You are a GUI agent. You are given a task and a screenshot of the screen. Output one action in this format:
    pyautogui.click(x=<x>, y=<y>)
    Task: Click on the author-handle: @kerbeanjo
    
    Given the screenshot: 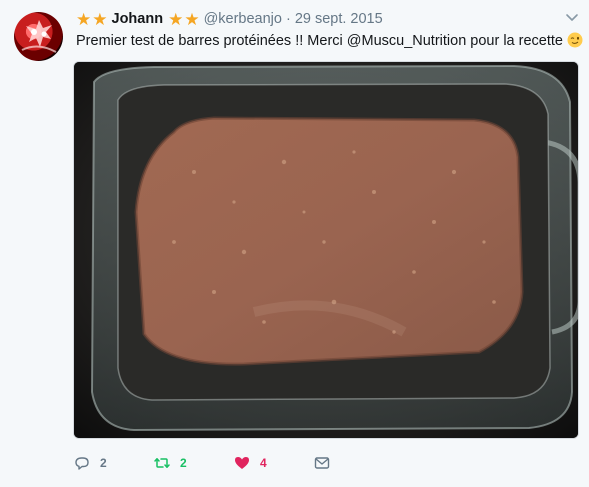 What is the action you would take?
    pyautogui.click(x=243, y=19)
    